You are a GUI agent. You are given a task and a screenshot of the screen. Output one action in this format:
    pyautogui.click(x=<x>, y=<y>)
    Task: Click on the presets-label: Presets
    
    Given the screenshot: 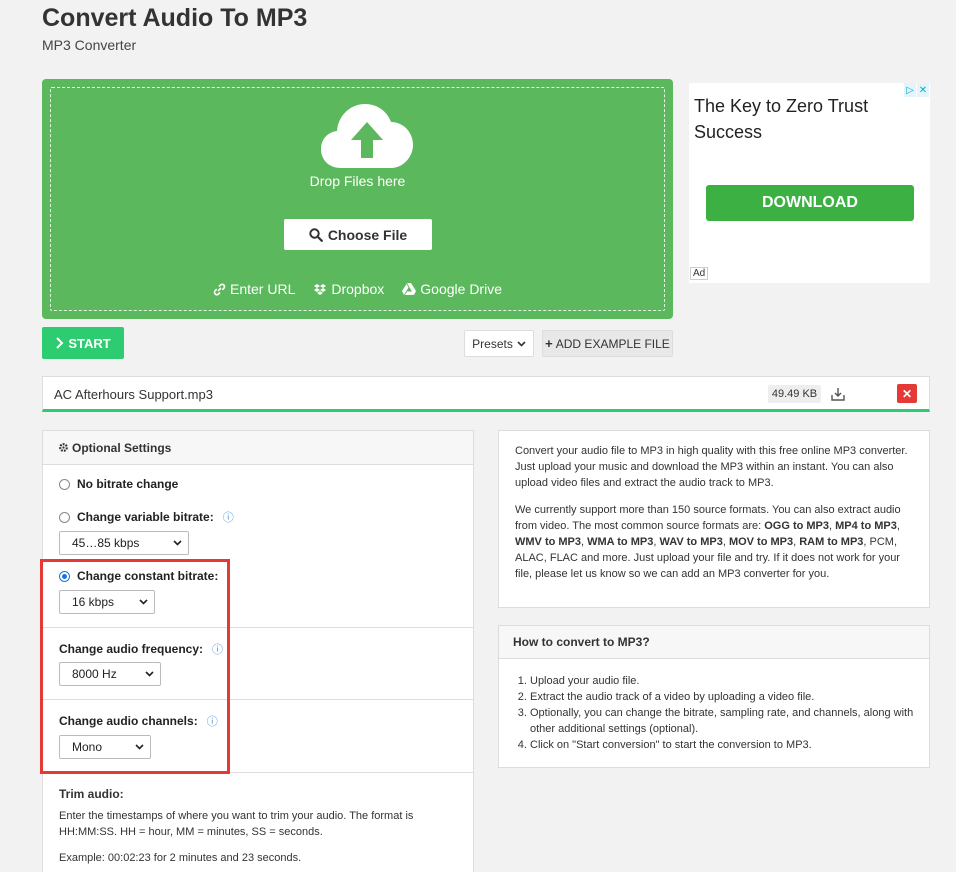 What is the action you would take?
    pyautogui.click(x=492, y=343)
    